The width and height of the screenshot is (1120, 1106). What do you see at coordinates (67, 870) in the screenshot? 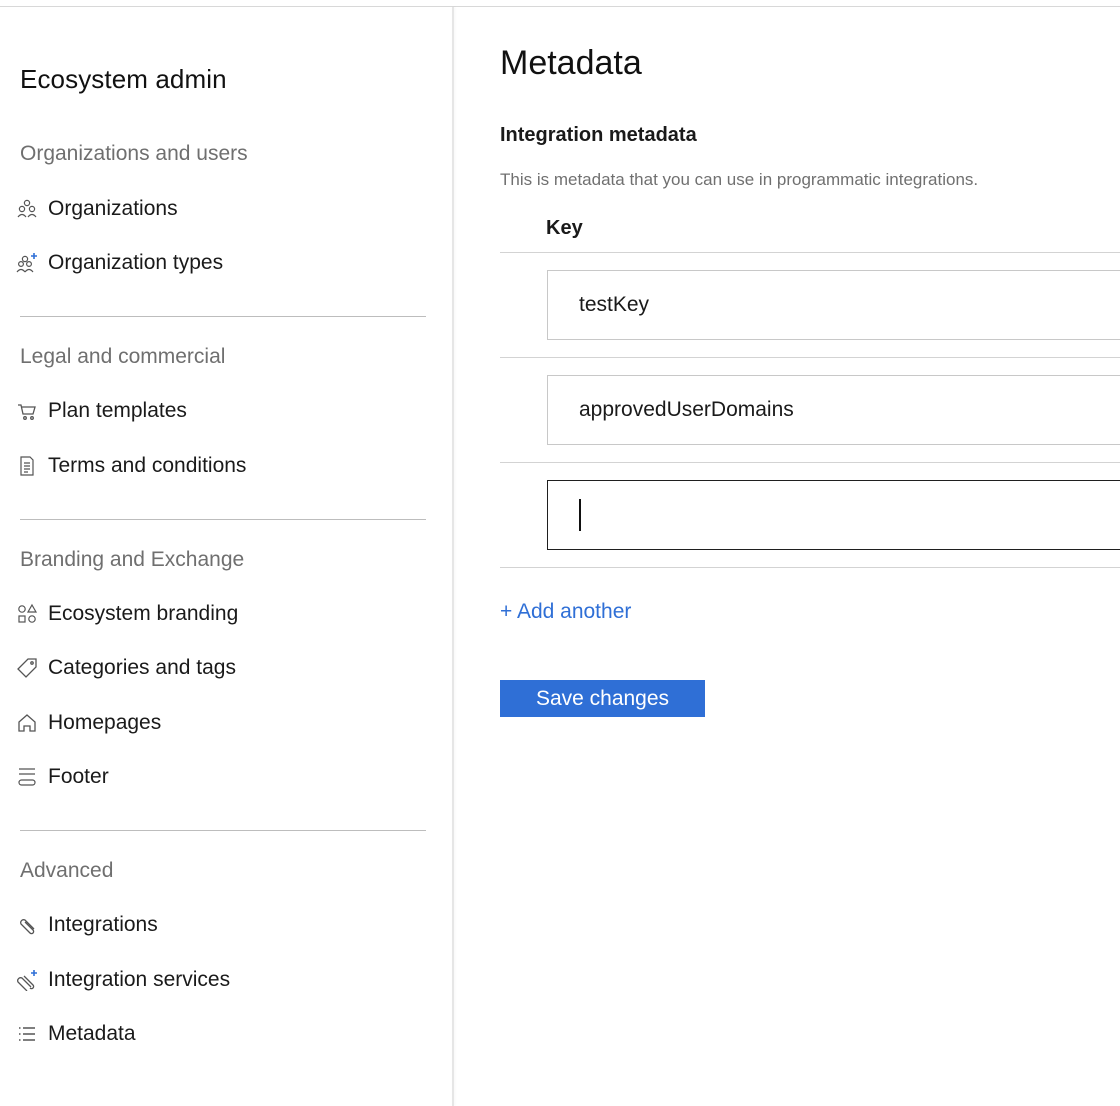
I see `section-heading-advanced: Advanced` at bounding box center [67, 870].